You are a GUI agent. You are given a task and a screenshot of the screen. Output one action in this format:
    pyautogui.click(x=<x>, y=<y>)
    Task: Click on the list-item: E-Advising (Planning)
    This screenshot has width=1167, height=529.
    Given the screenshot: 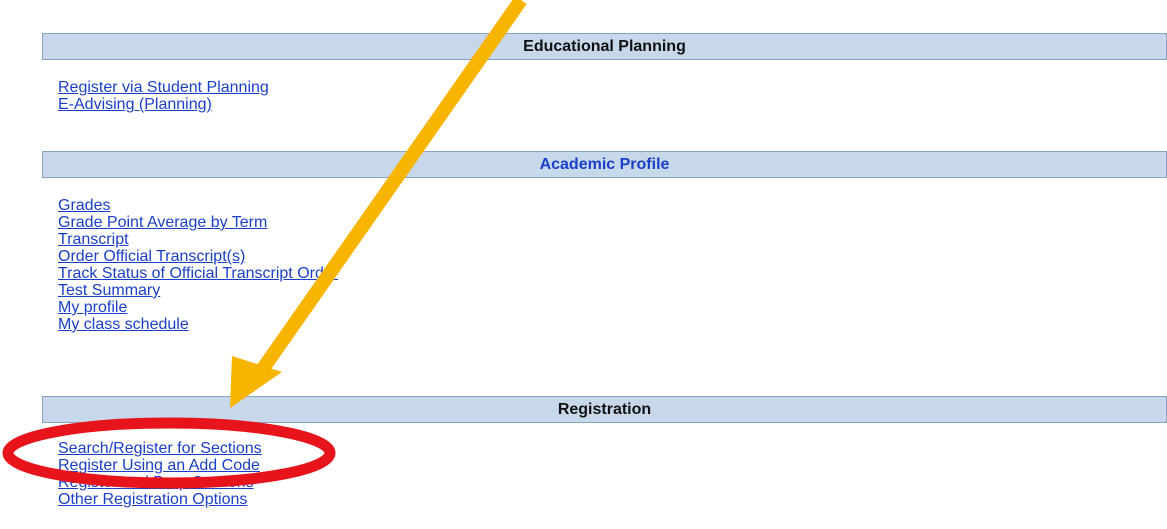 What is the action you would take?
    pyautogui.click(x=163, y=104)
    